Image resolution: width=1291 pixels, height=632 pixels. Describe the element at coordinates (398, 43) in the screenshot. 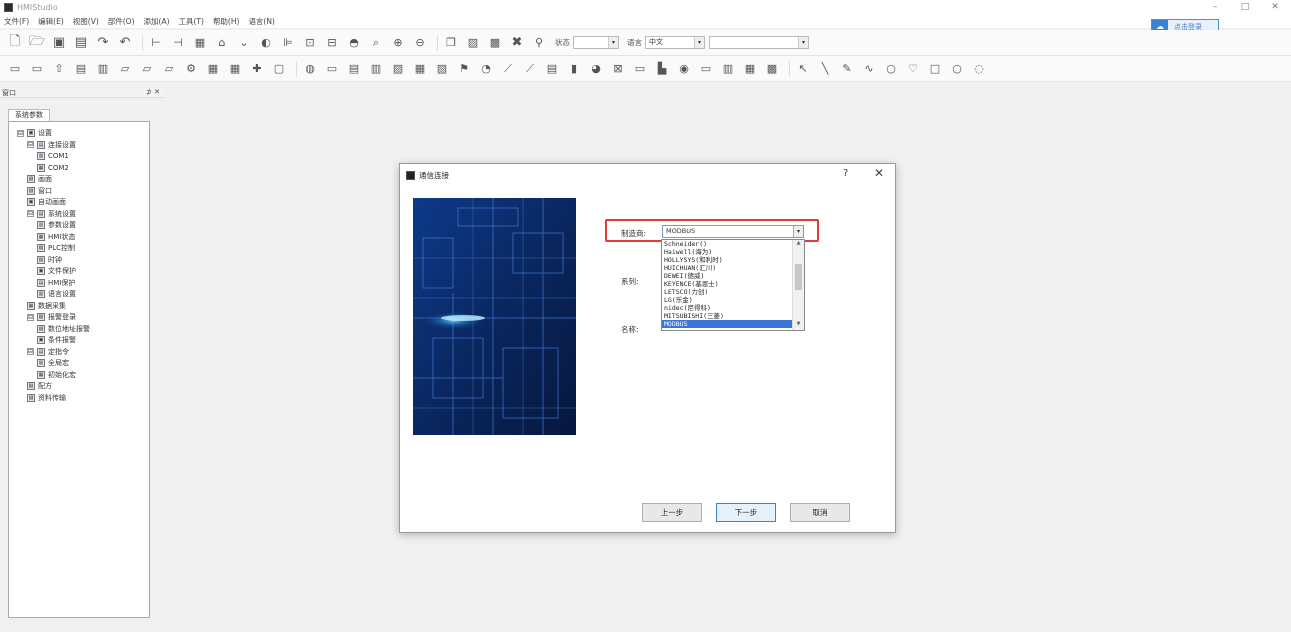

I see `zoom-in-icon: ⊕` at that location.